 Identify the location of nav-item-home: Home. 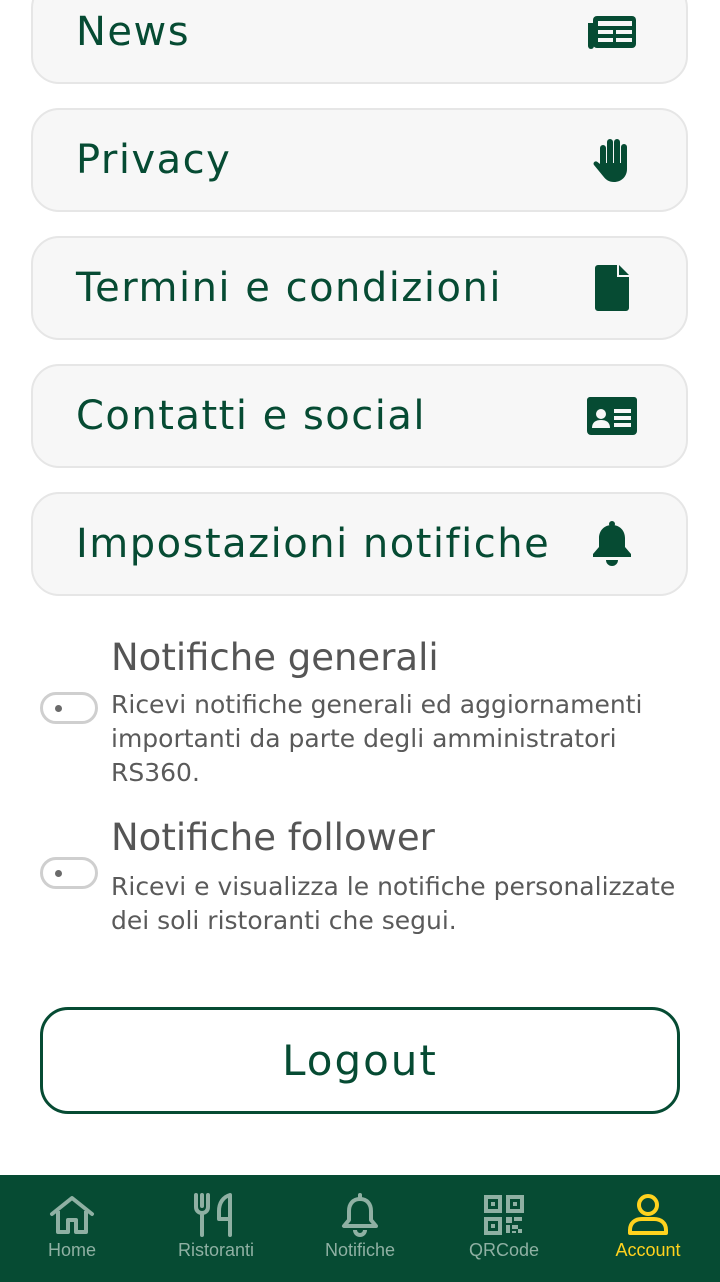
(72, 1228).